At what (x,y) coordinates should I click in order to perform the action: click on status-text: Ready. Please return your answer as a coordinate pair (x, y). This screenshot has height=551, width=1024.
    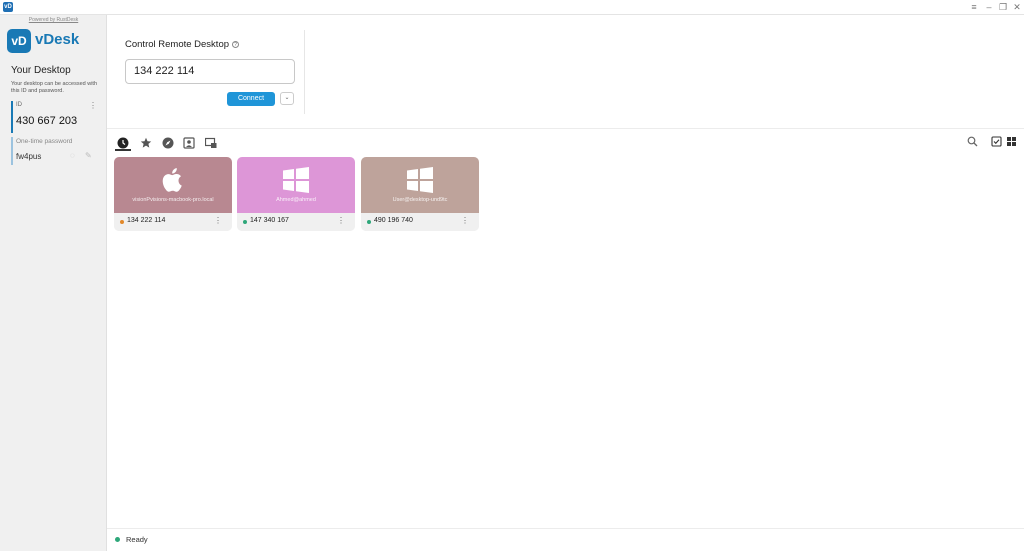
    Looking at the image, I should click on (137, 539).